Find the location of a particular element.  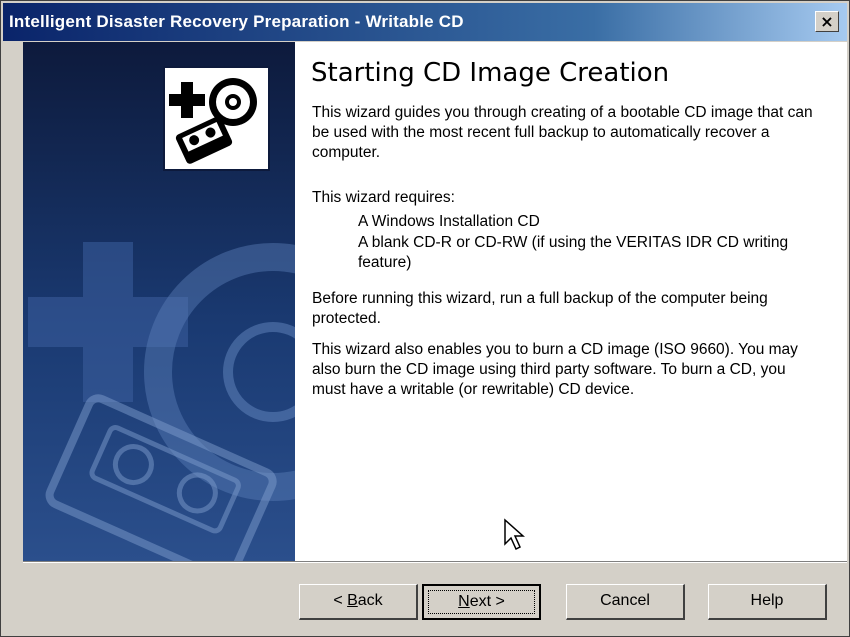

mouse-pointer-icon is located at coordinates (514, 534).